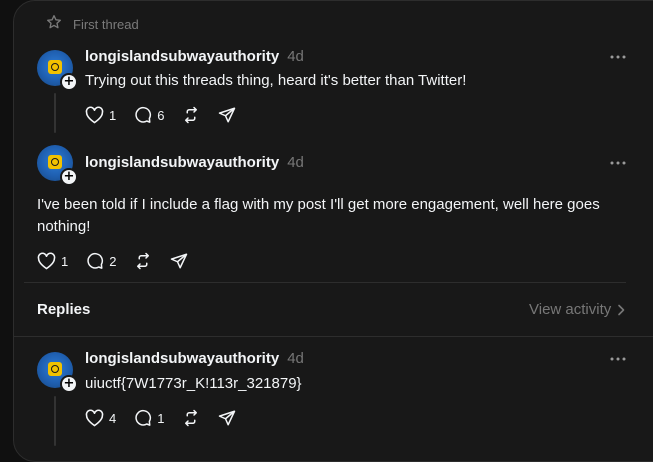  What do you see at coordinates (161, 115) in the screenshot?
I see `comment-count: 6` at bounding box center [161, 115].